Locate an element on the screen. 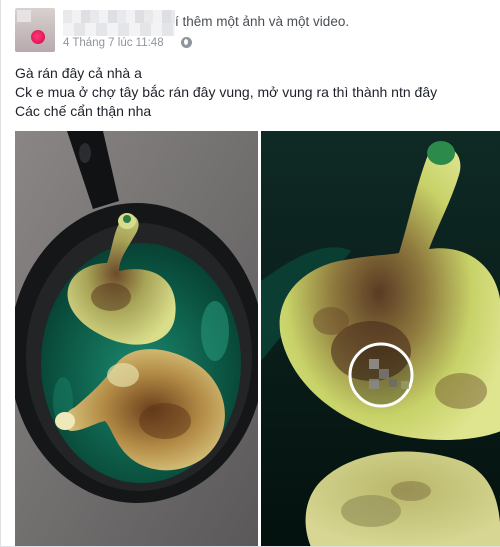 Image resolution: width=500 pixels, height=547 pixels. avatar is located at coordinates (35, 30).